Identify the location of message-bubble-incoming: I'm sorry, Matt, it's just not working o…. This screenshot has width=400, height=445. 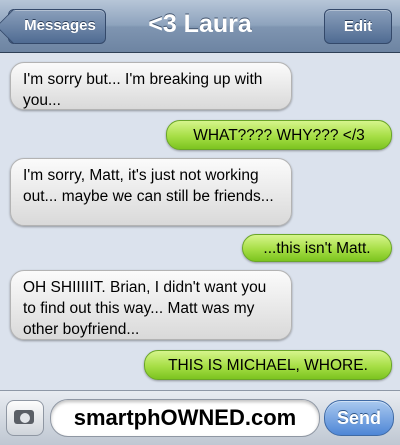
(151, 192).